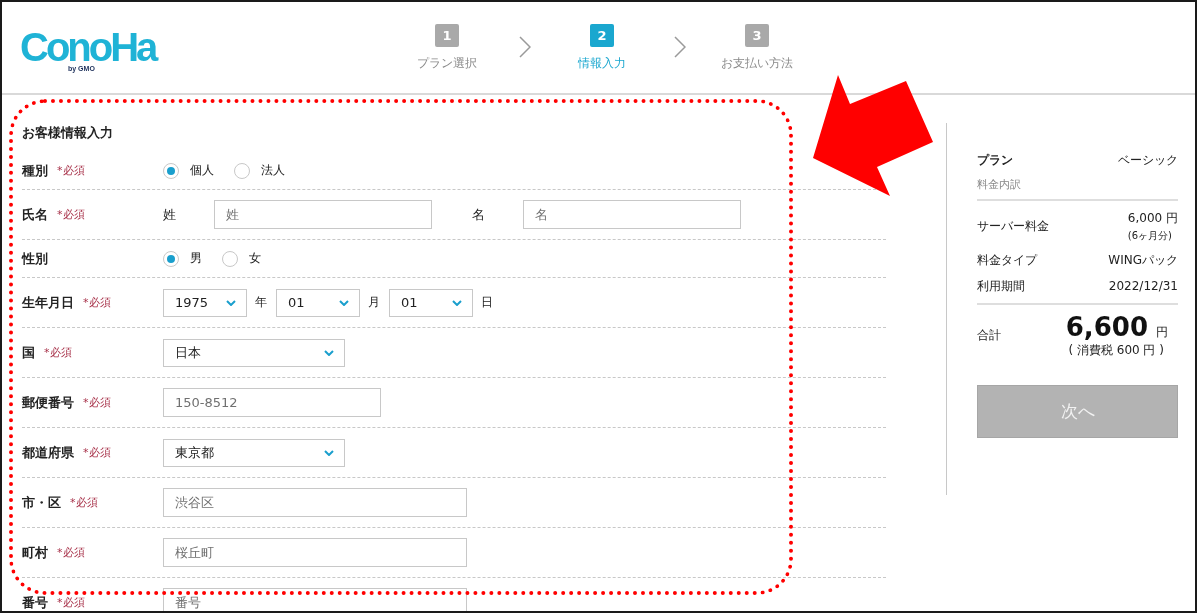 The height and width of the screenshot is (613, 1197). I want to click on radio-label: 法人, so click(273, 170).